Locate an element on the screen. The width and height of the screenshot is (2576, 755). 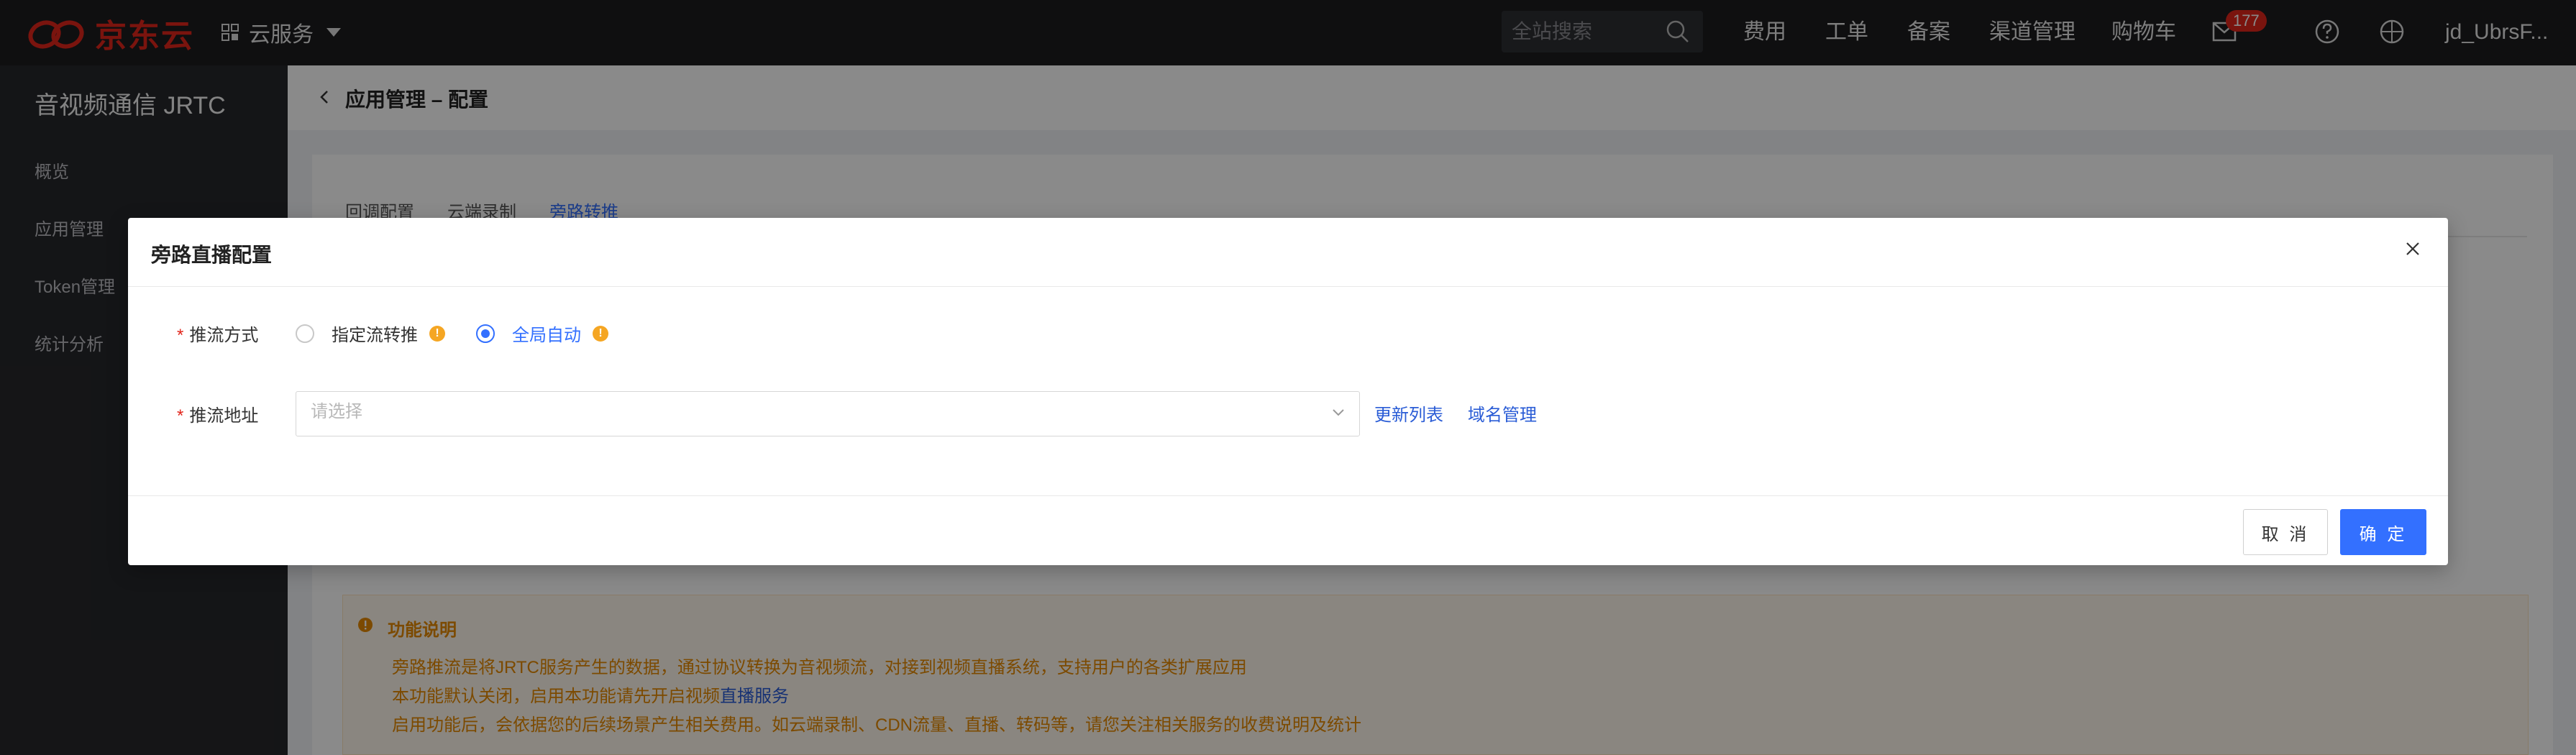
radio-global-auto: 全局自动 ! is located at coordinates (542, 333).